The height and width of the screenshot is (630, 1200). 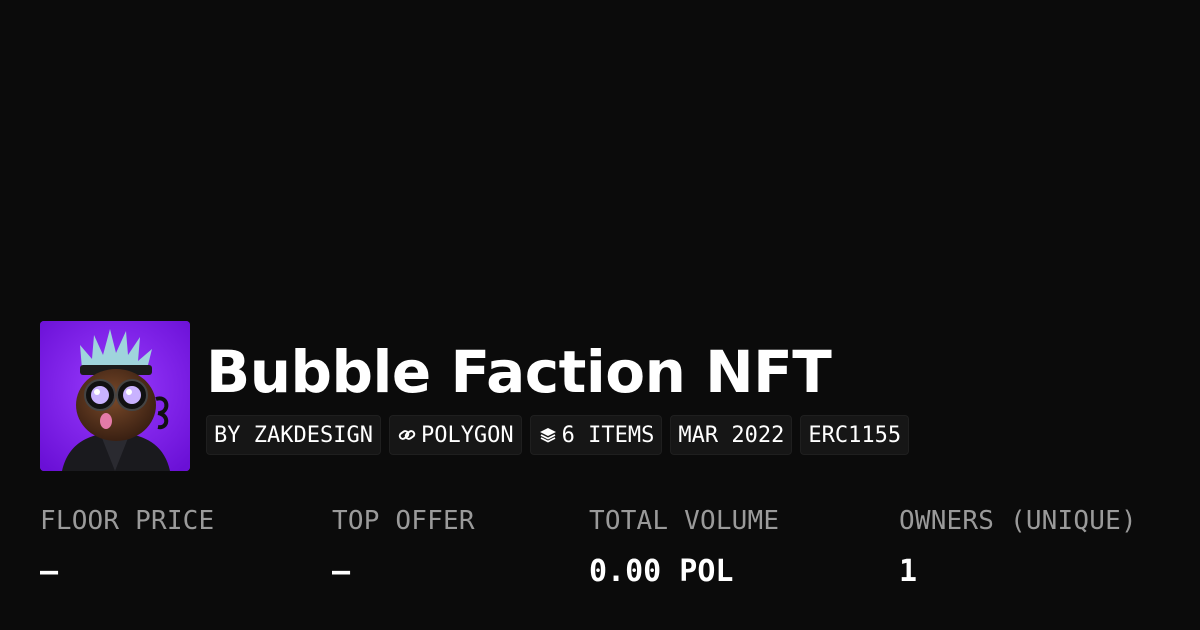 What do you see at coordinates (115, 396) in the screenshot?
I see `collection-avatar` at bounding box center [115, 396].